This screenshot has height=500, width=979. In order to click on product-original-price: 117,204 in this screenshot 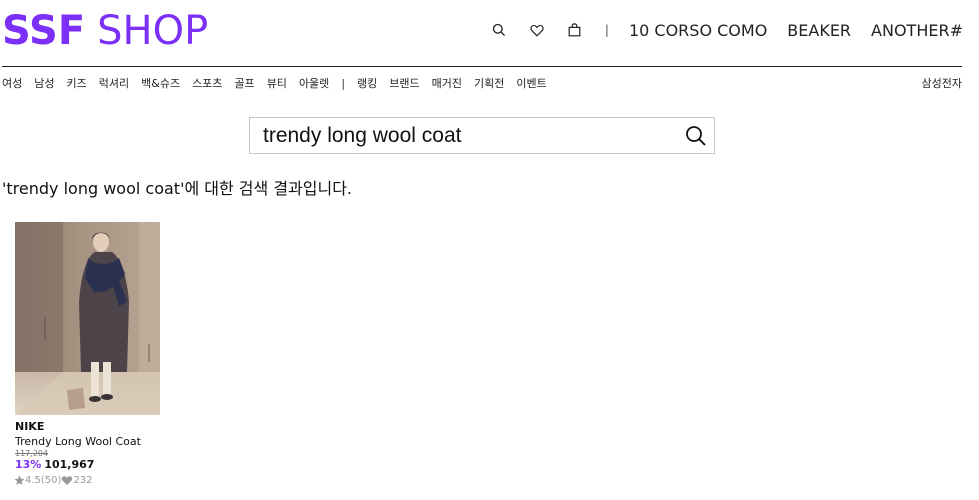, I will do `click(32, 453)`.